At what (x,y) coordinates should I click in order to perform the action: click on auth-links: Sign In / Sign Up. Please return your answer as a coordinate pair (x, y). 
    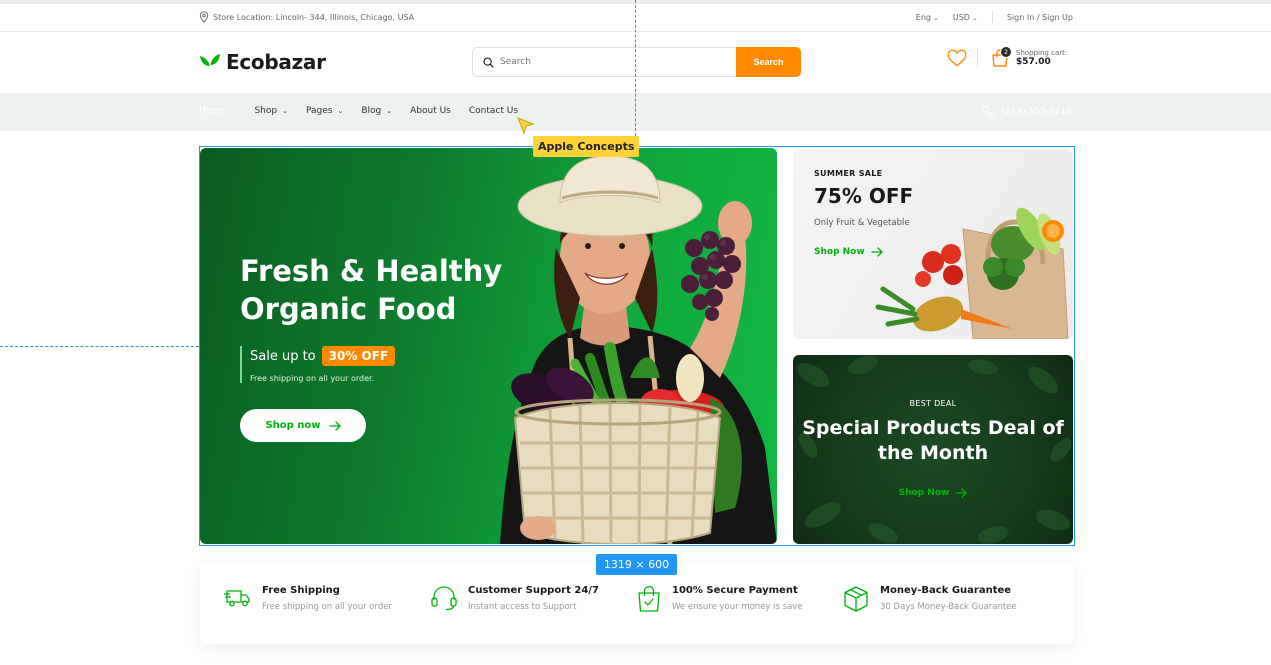
    Looking at the image, I should click on (1040, 17).